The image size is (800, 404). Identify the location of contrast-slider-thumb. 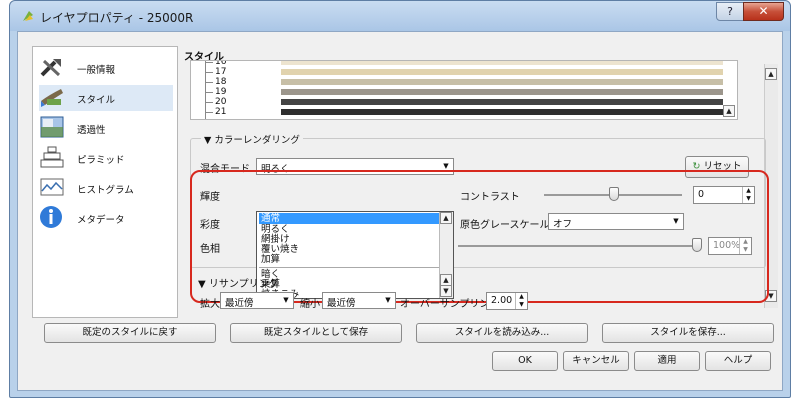
(614, 194).